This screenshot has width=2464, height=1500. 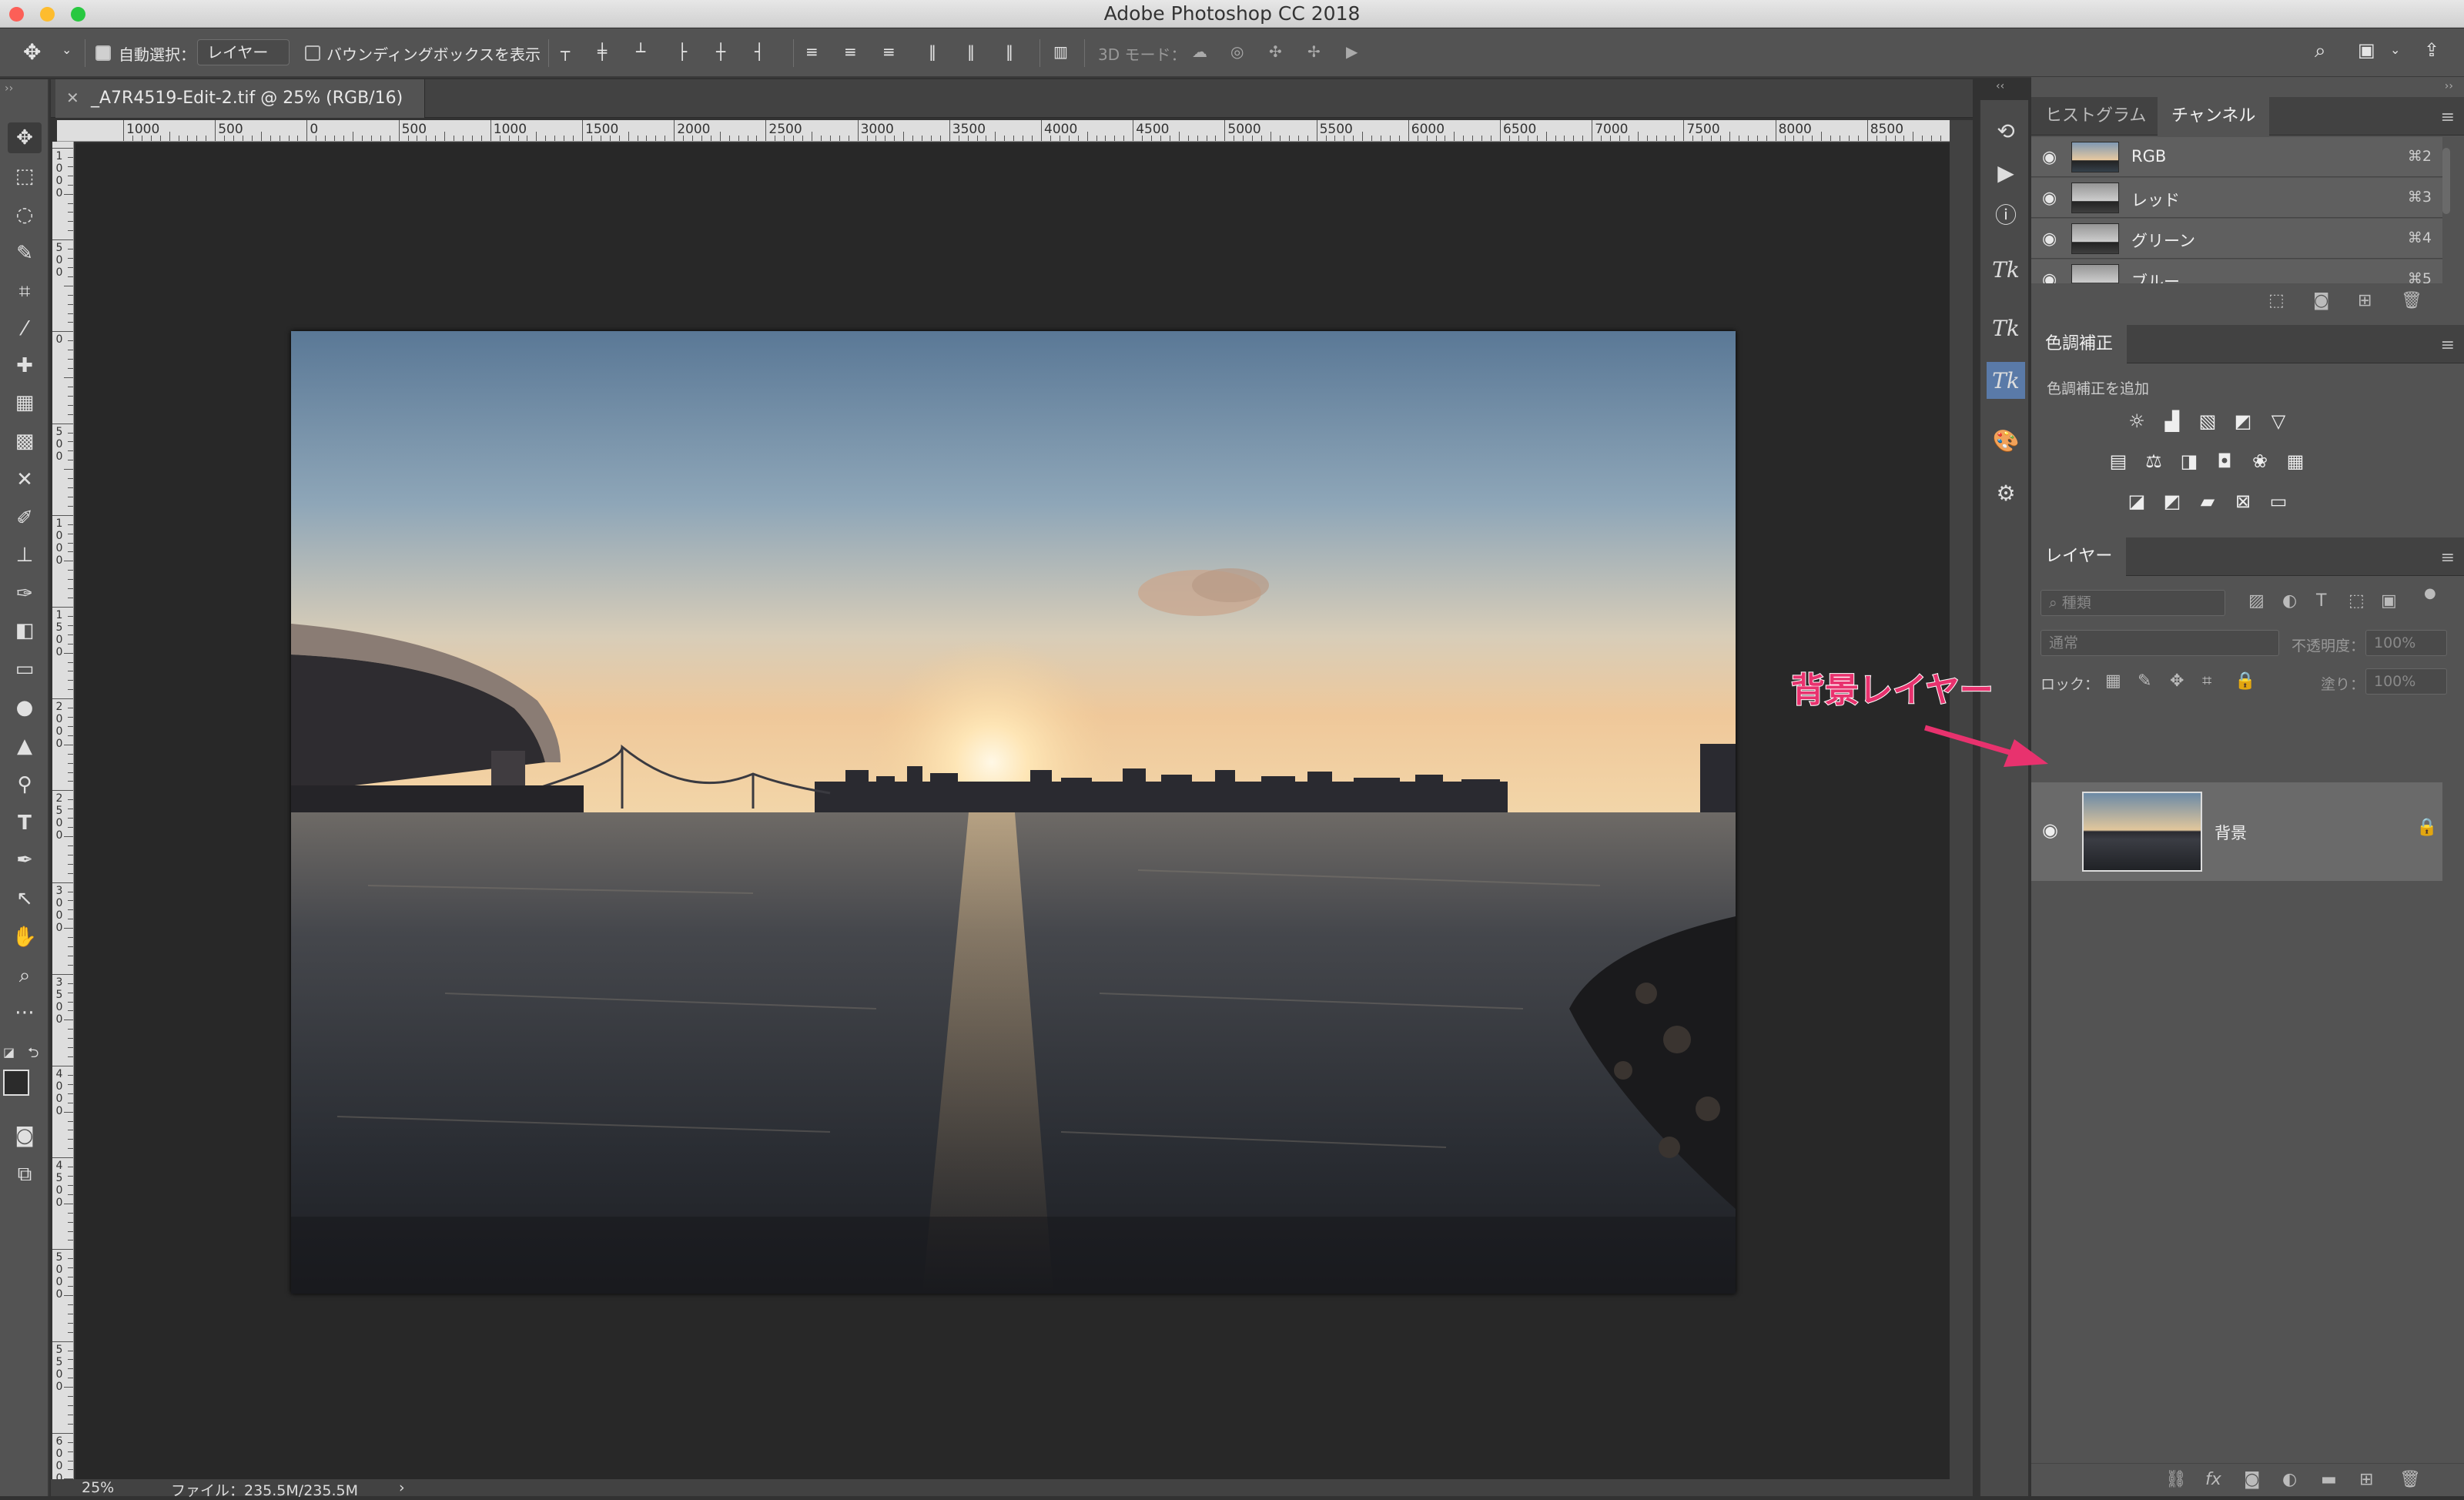 What do you see at coordinates (2189, 461) in the screenshot?
I see `black-white-icon: ◨` at bounding box center [2189, 461].